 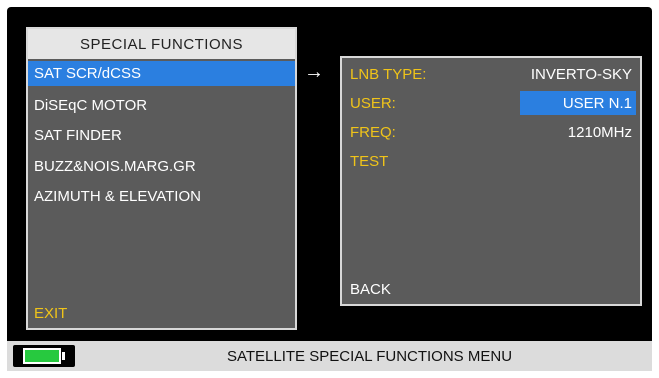 I want to click on exit-button: EXIT, so click(x=50, y=313).